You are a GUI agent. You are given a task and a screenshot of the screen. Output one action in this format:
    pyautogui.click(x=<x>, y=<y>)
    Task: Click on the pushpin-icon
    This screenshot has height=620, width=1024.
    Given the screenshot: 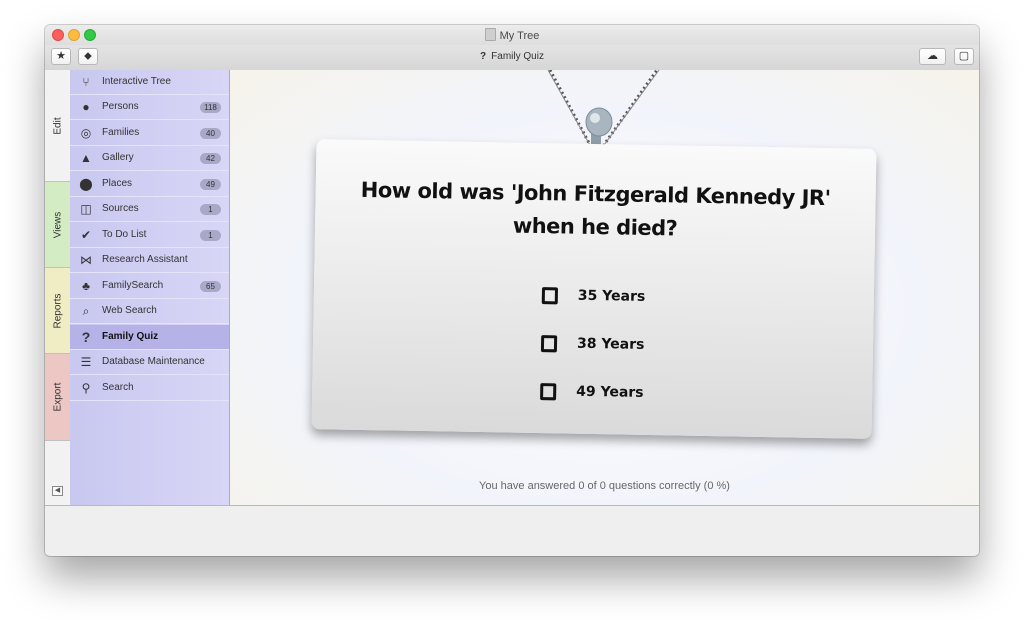 What is the action you would take?
    pyautogui.click(x=599, y=122)
    